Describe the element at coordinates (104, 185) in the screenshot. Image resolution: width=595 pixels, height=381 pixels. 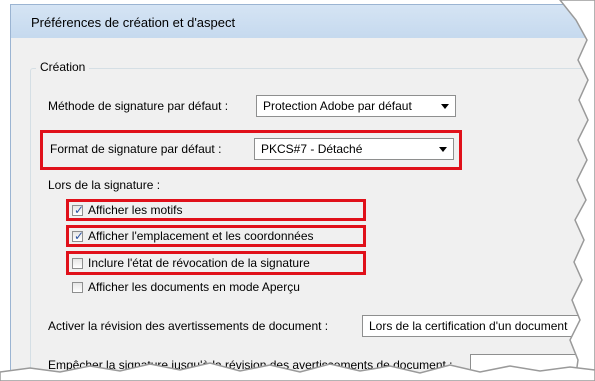
I see `on-signing-label: Lors de la signature :` at that location.